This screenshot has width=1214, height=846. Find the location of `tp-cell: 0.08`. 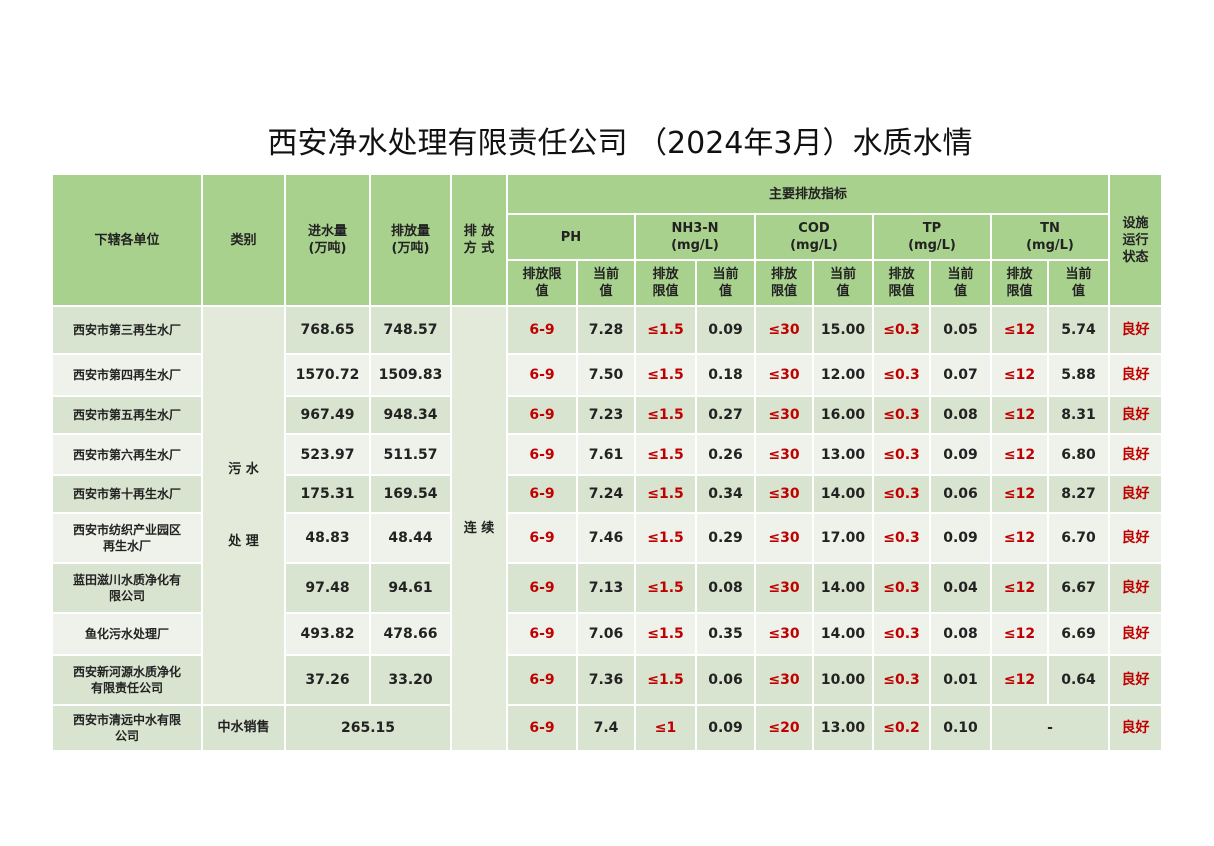

tp-cell: 0.08 is located at coordinates (960, 634).